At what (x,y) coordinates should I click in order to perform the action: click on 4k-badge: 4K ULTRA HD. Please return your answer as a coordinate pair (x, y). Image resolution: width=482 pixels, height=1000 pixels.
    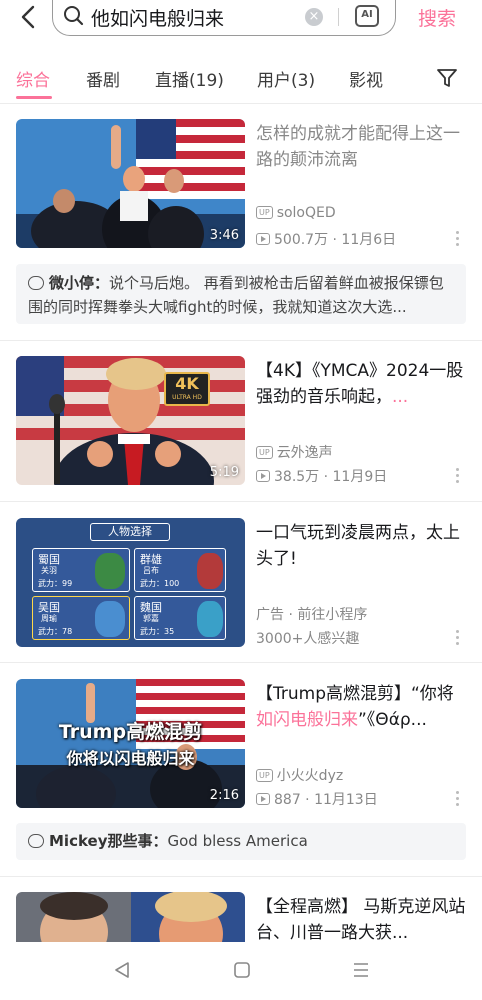
    Looking at the image, I should click on (187, 389).